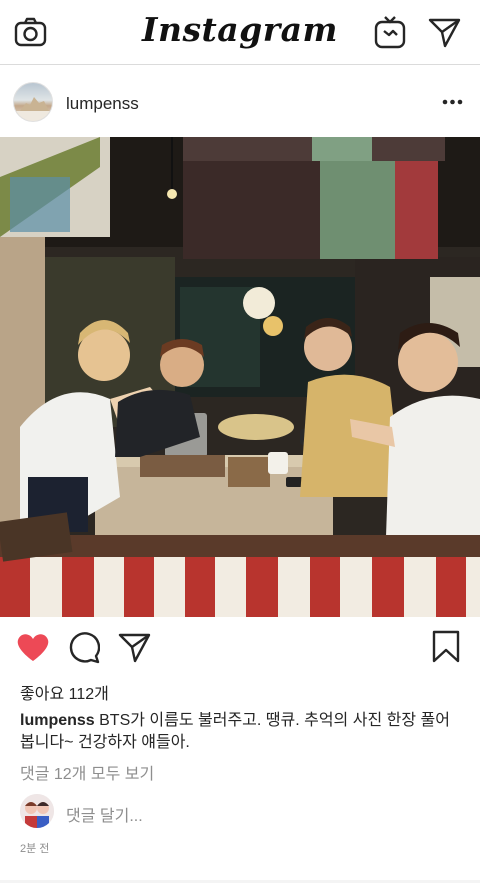 This screenshot has height=883, width=480. I want to click on app-title: Instagram, so click(240, 29).